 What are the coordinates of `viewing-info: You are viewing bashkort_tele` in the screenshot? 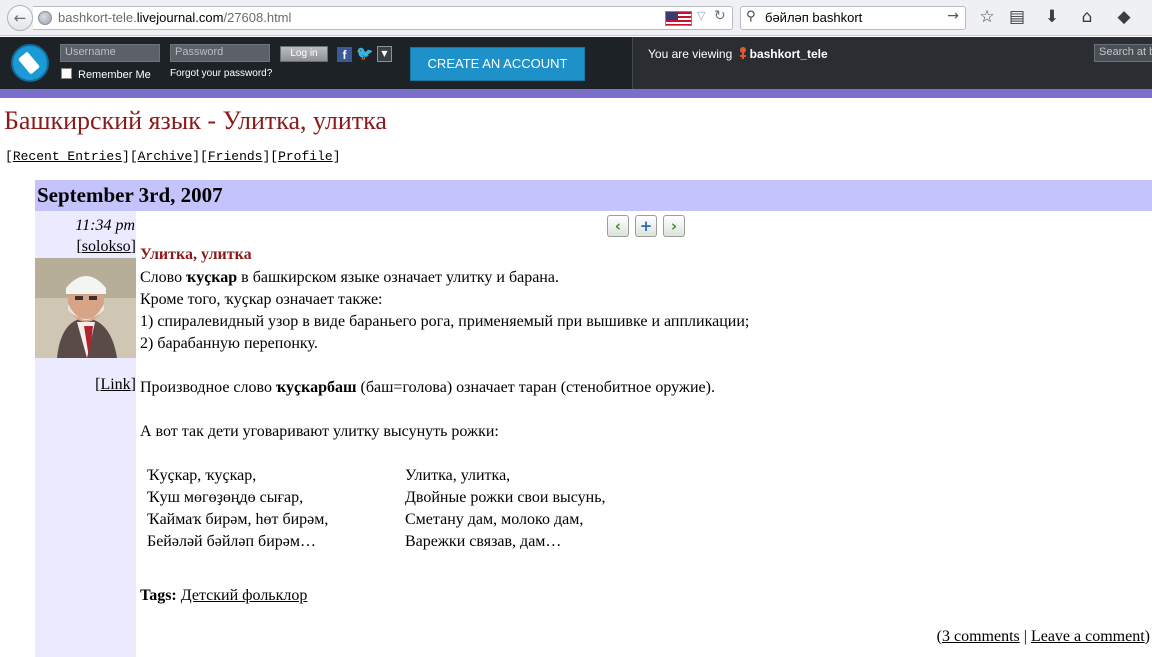 It's located at (738, 53).